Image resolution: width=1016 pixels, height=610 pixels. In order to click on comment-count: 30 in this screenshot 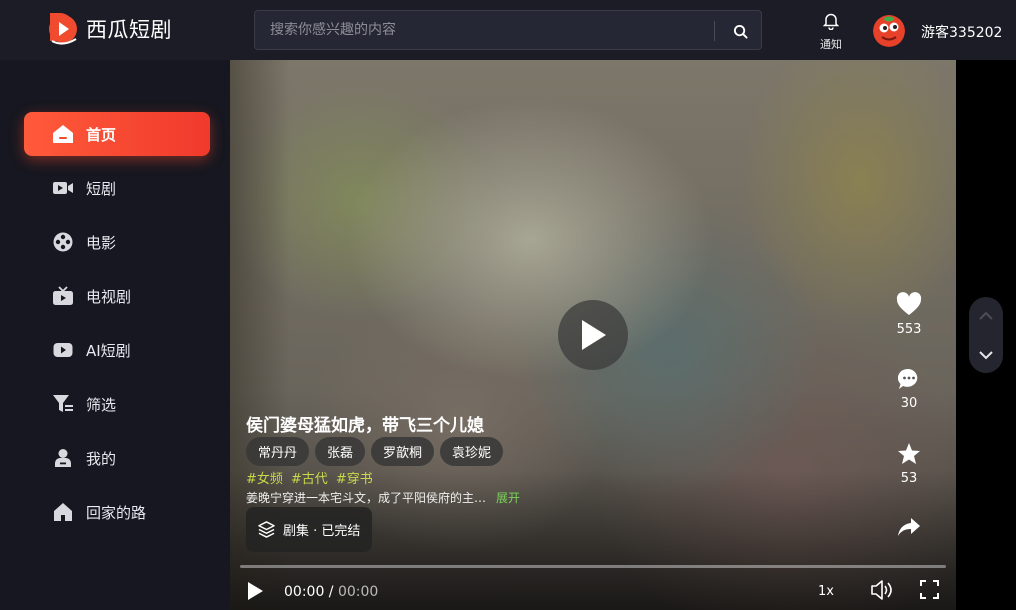, I will do `click(909, 403)`.